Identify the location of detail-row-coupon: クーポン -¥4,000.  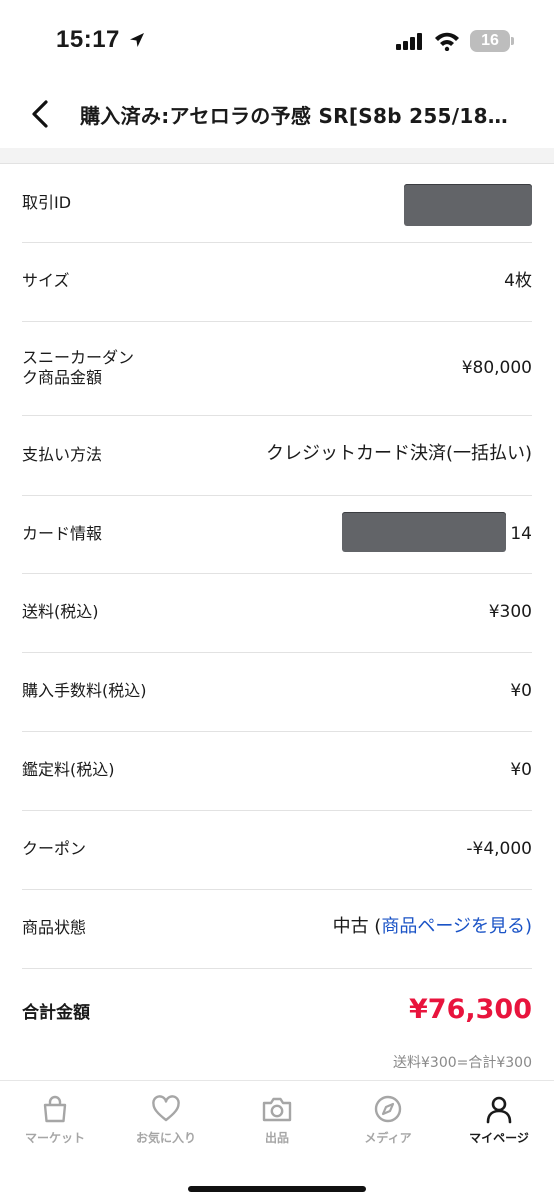
(277, 850).